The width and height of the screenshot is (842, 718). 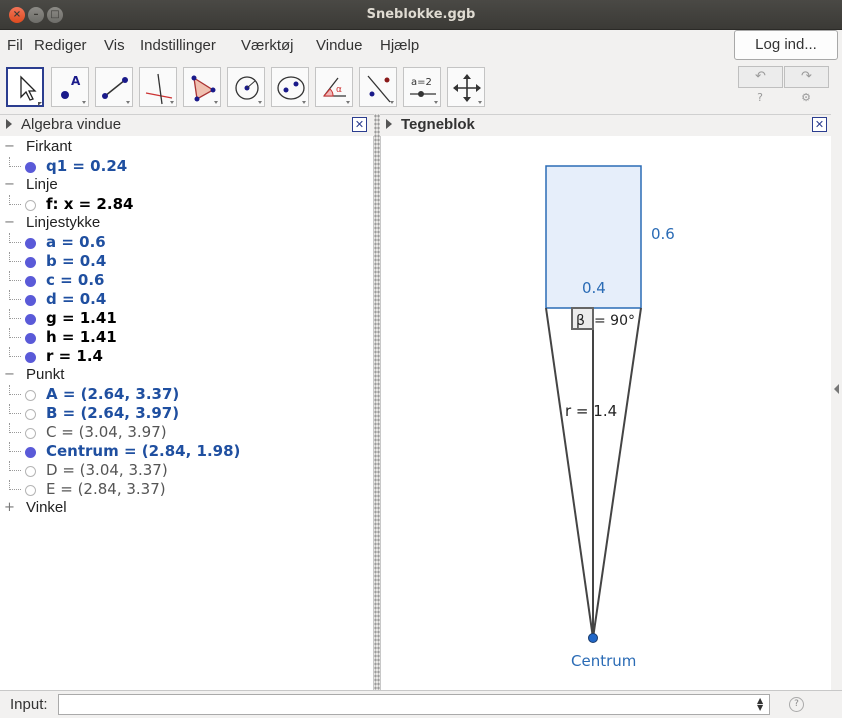 I want to click on reflect-tool-button, so click(x=378, y=87).